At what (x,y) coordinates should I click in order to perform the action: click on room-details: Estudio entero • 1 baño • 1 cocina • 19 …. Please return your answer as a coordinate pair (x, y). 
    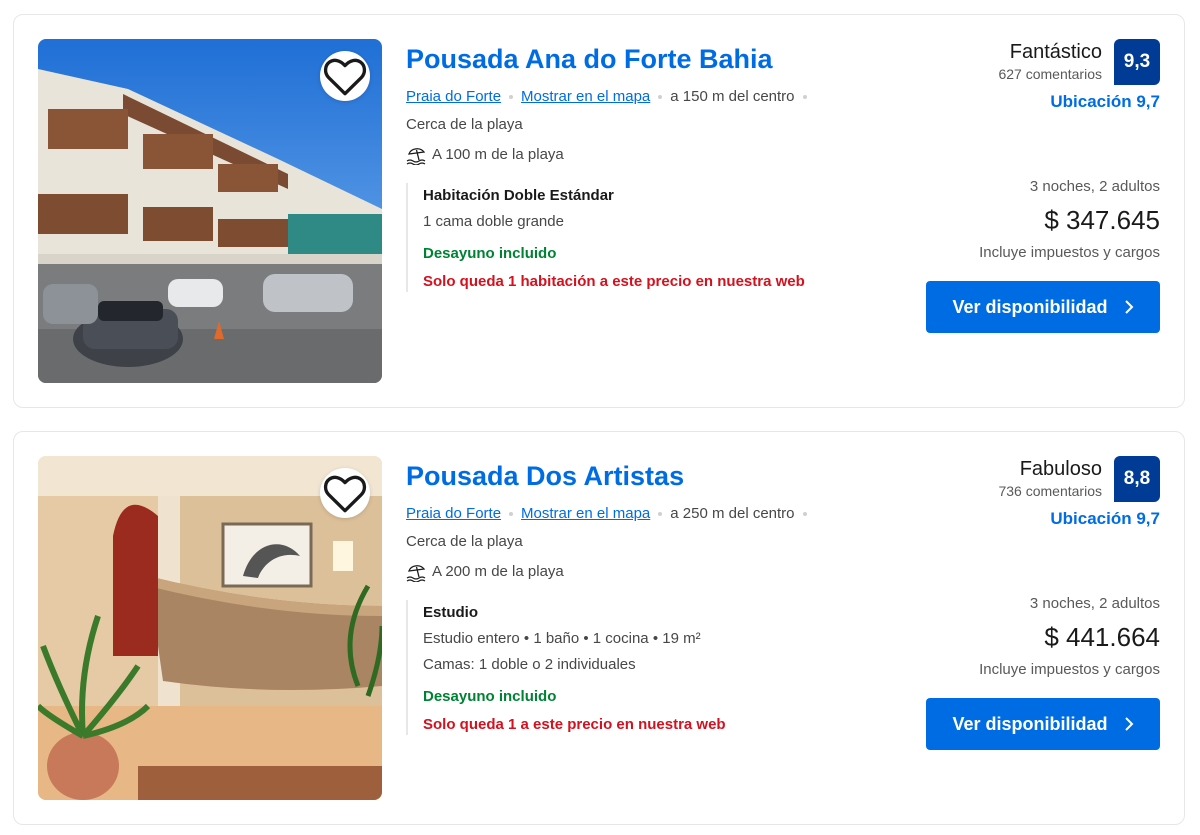
    Looking at the image, I should click on (562, 638).